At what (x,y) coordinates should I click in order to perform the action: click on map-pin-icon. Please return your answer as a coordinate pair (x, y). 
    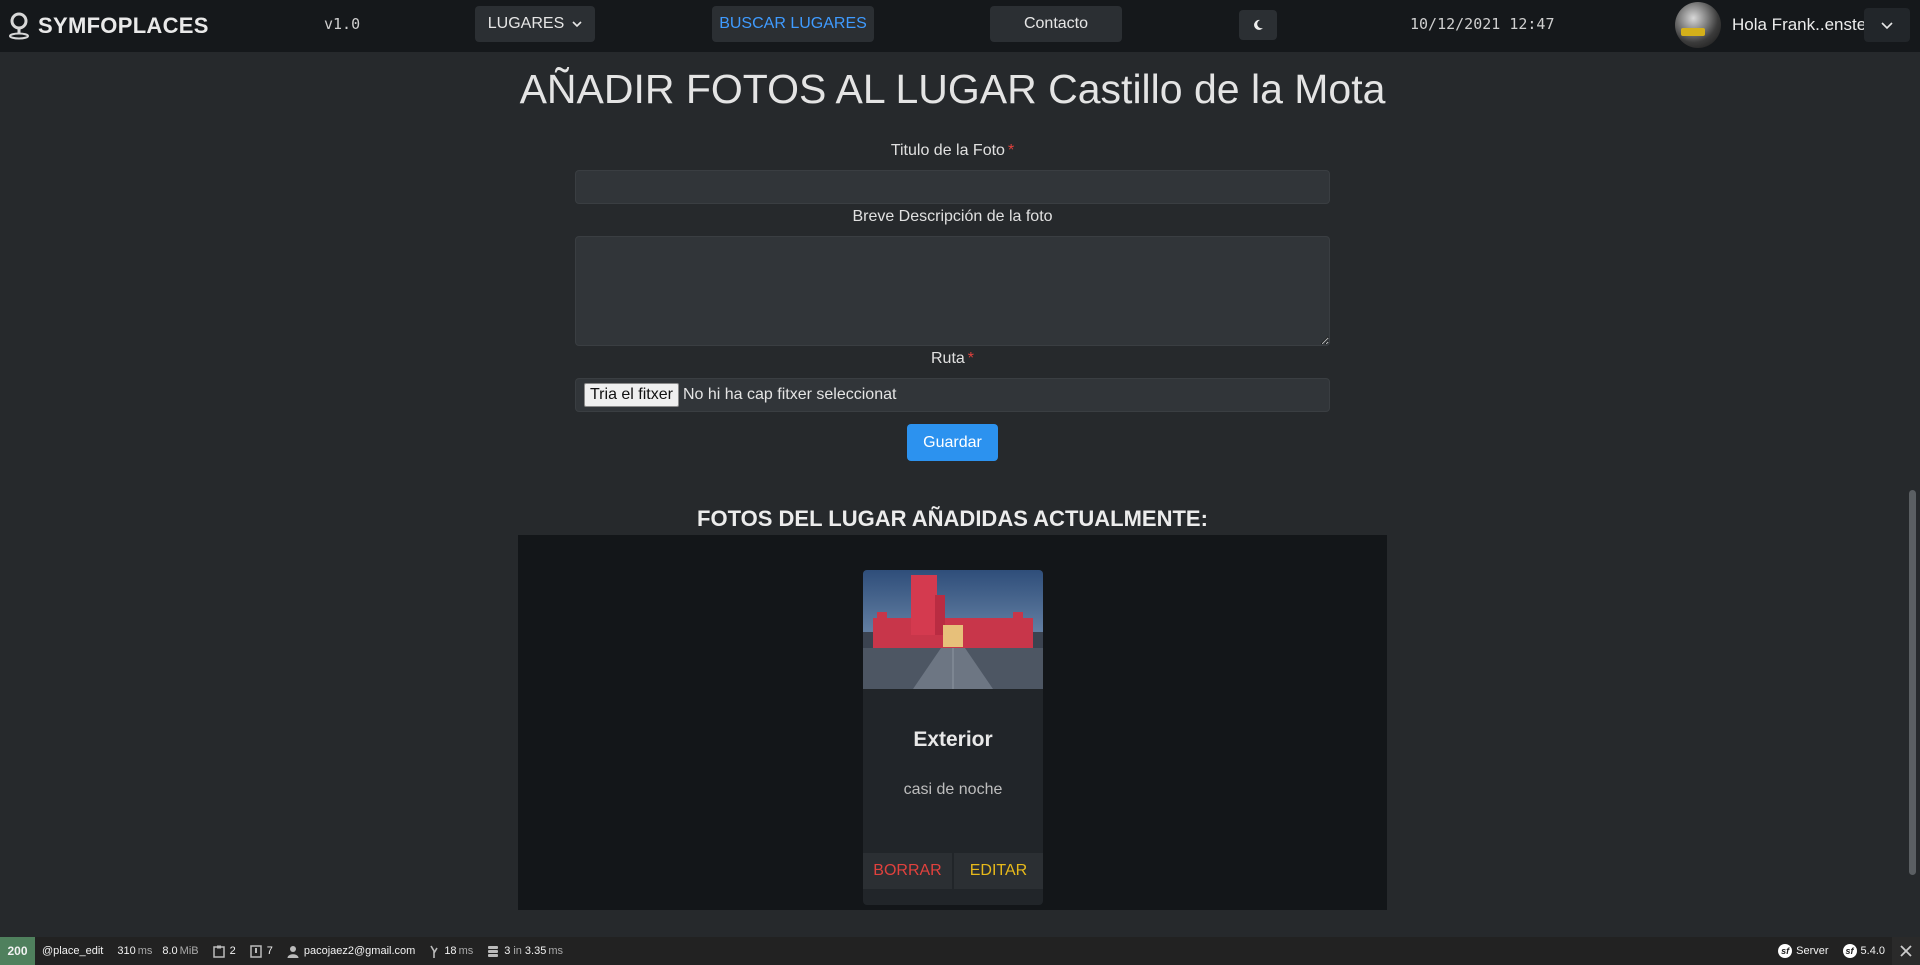
    Looking at the image, I should click on (19, 26).